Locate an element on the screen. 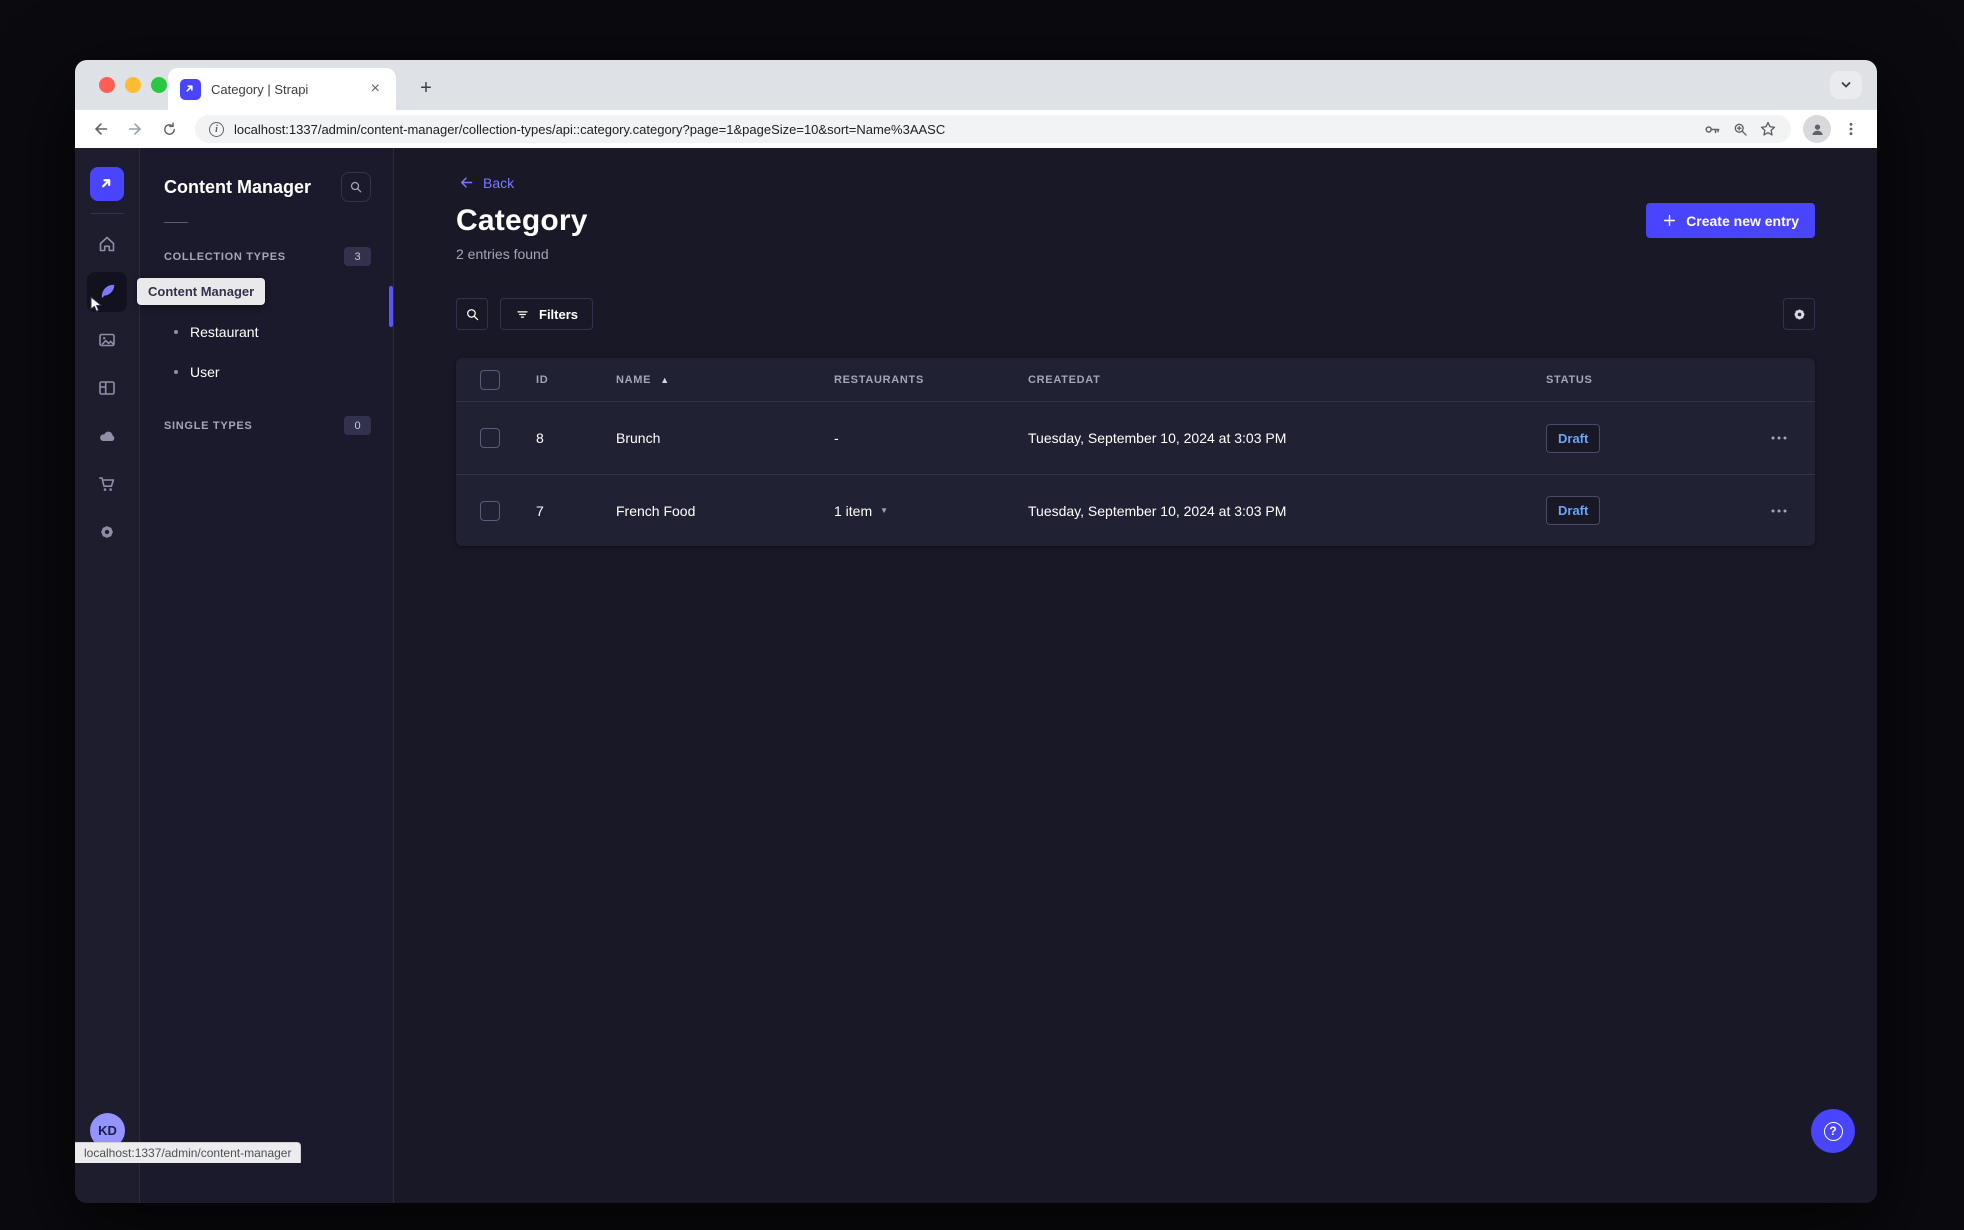  mouse-cursor-icon is located at coordinates (97, 305).